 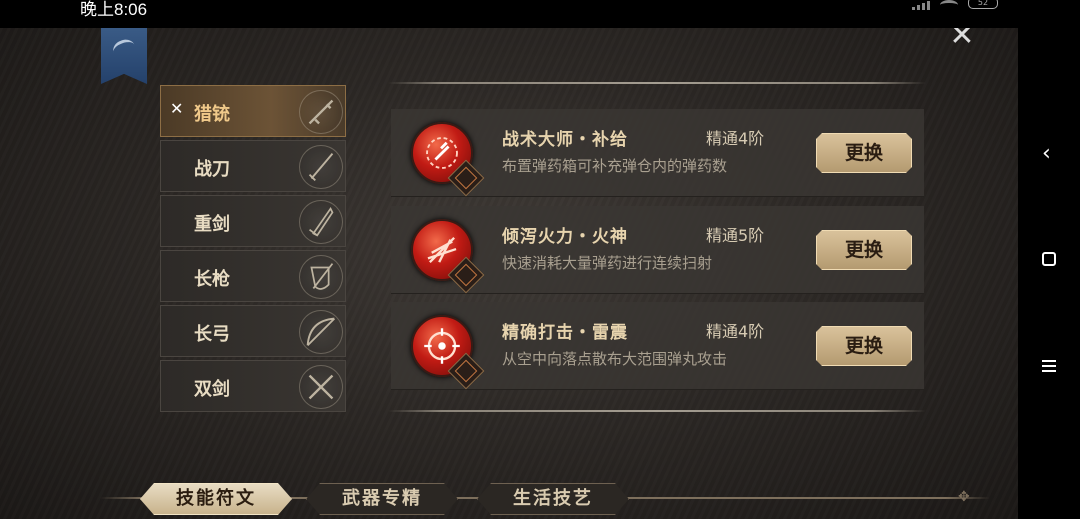 What do you see at coordinates (321, 387) in the screenshot?
I see `dual-swords-icon` at bounding box center [321, 387].